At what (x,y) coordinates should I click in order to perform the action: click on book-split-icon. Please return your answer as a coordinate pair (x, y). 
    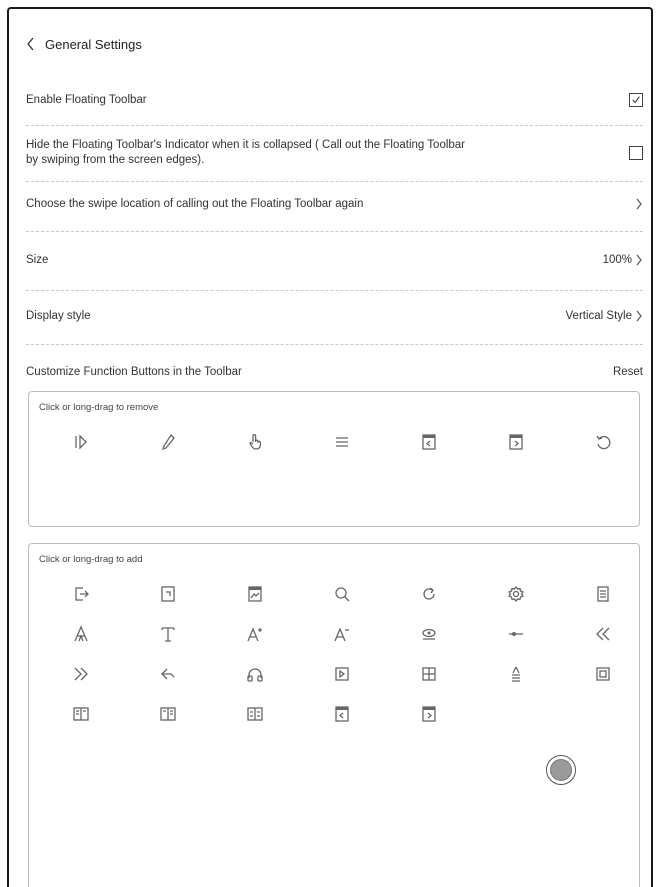
    Looking at the image, I should click on (254, 714).